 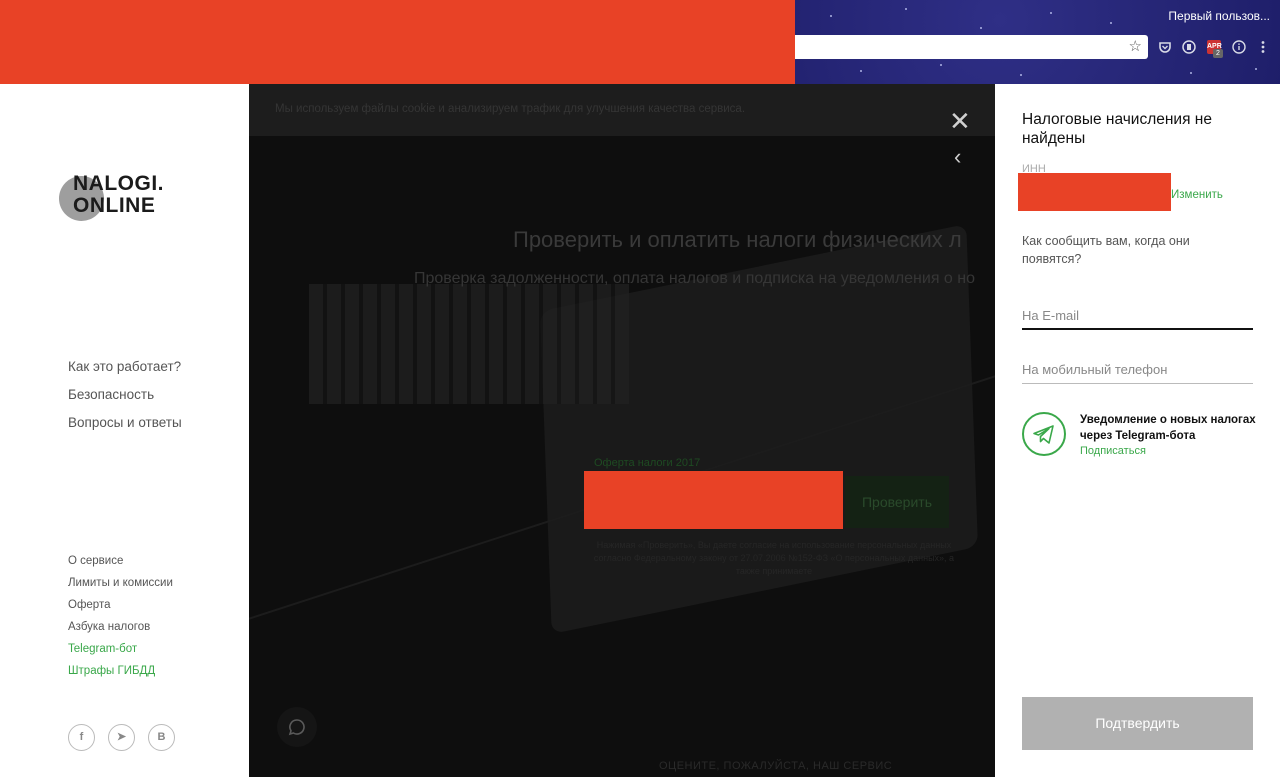 I want to click on extension-badge: 2, so click(x=1218, y=53).